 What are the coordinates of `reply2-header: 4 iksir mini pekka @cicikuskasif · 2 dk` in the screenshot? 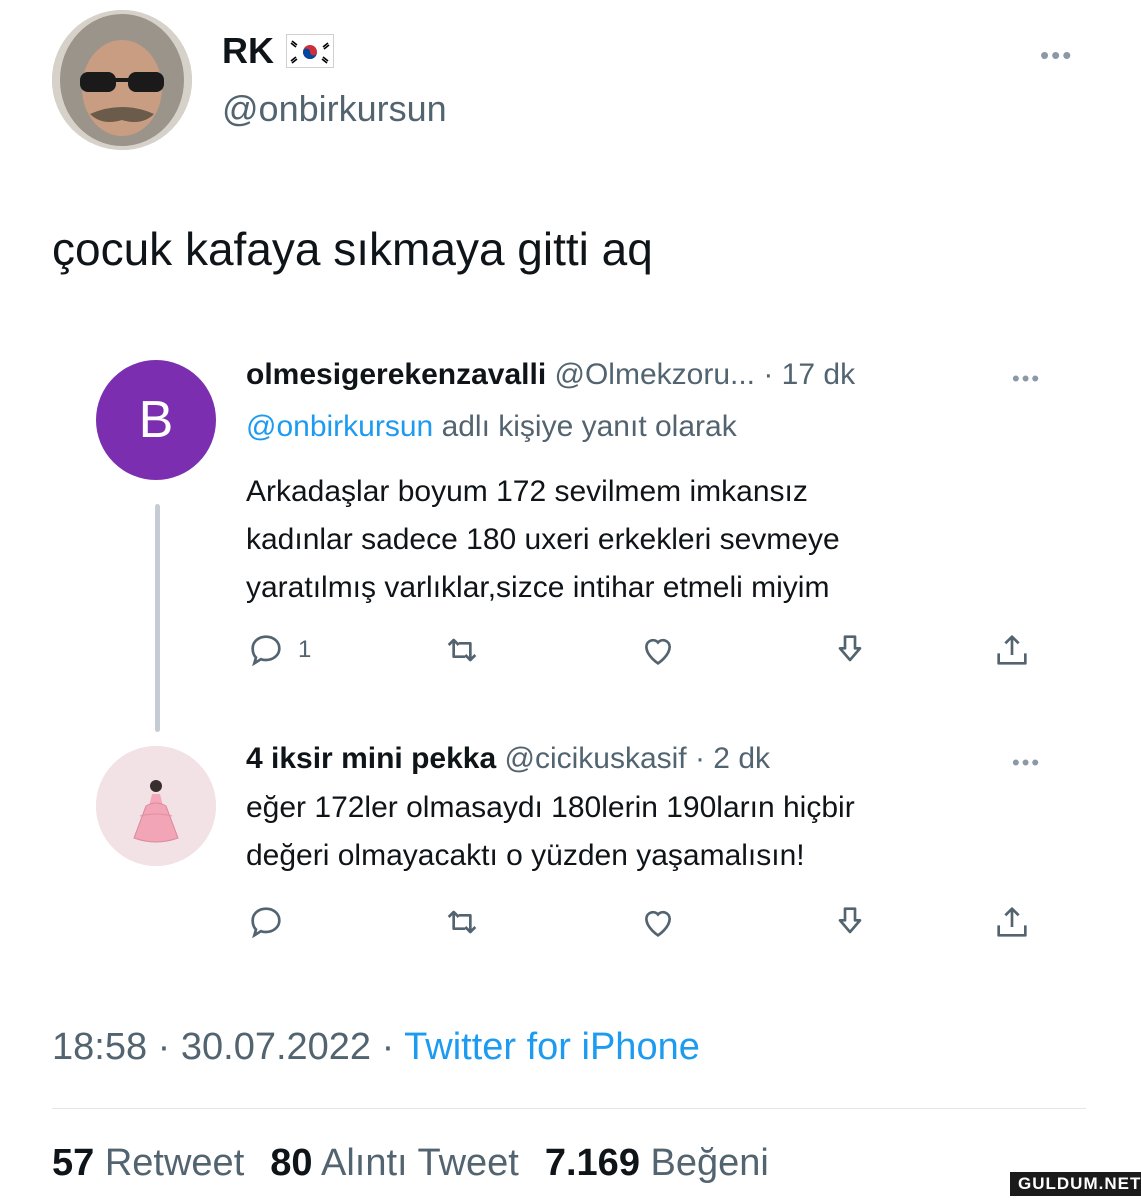 It's located at (508, 759).